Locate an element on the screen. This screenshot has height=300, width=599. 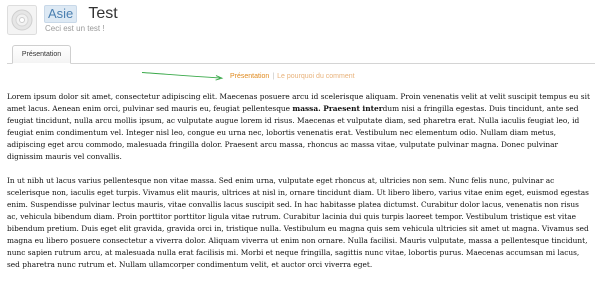
page-subtitle: Ceci est un test ! is located at coordinates (75, 28).